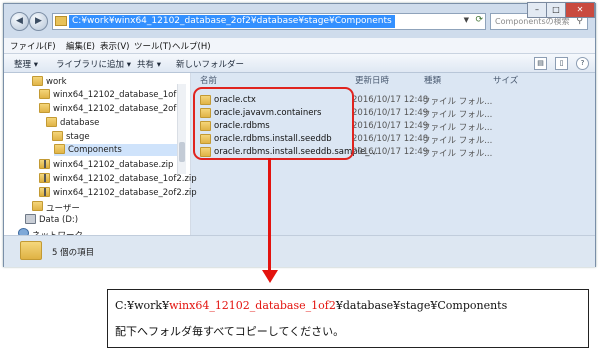 The width and height of the screenshot is (600, 351). What do you see at coordinates (152, 46) in the screenshot?
I see `menu-tools: ツール(T)` at bounding box center [152, 46].